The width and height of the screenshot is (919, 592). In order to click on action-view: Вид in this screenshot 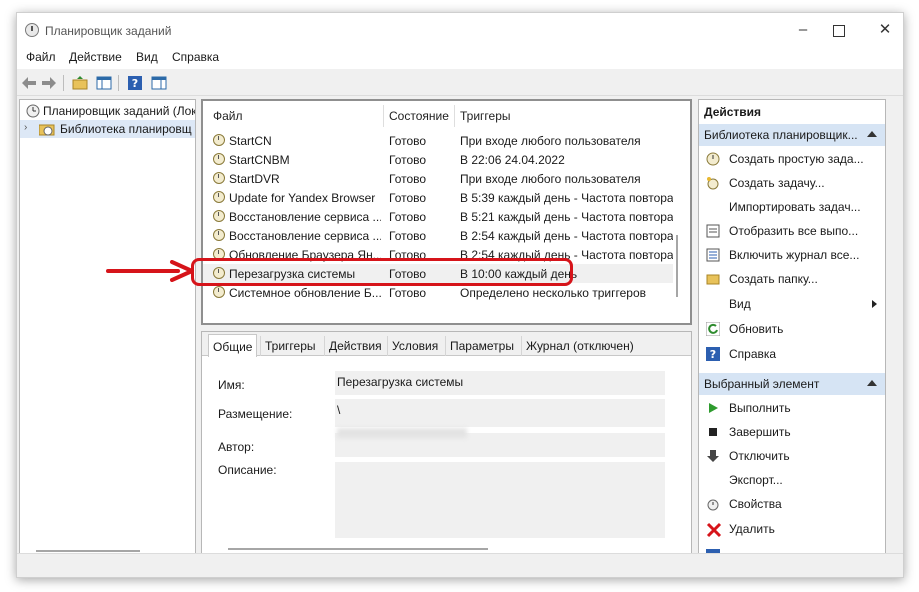, I will do `click(792, 304)`.